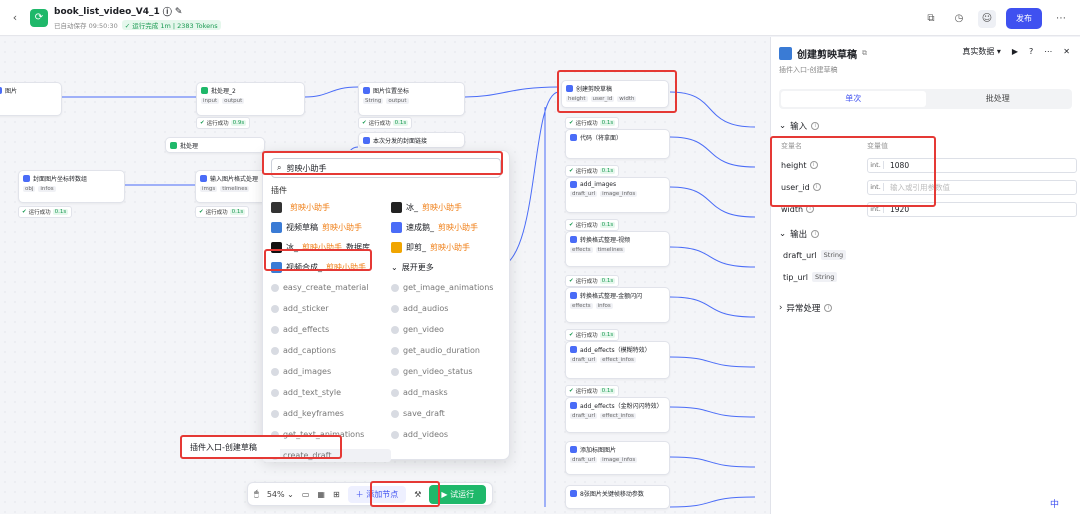 The width and height of the screenshot is (1080, 514). Describe the element at coordinates (31, 99) in the screenshot. I see `node-image: 图片` at that location.